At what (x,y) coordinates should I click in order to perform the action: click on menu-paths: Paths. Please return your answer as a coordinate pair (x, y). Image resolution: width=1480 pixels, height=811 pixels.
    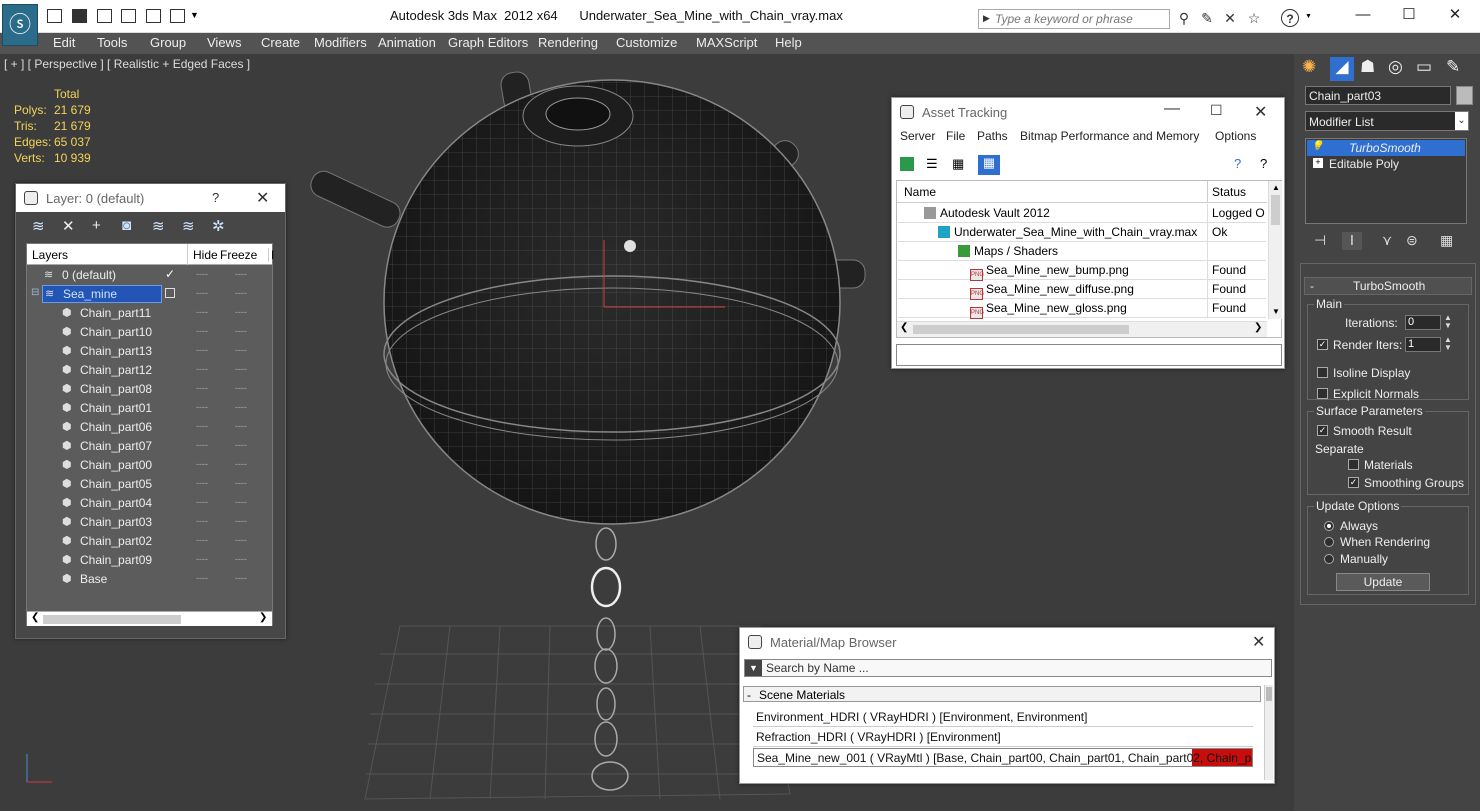
    Looking at the image, I should click on (992, 136).